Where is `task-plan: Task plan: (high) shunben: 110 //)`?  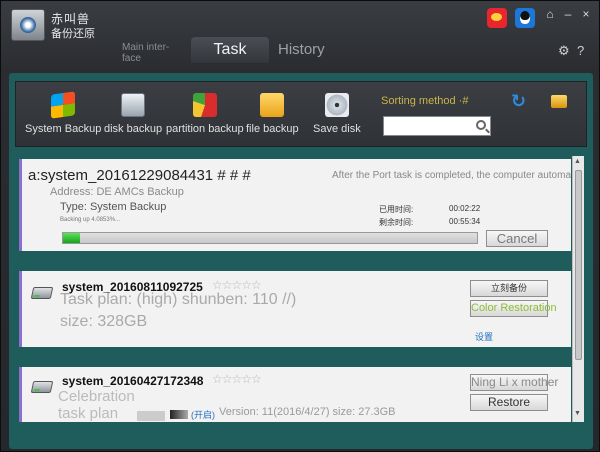
task-plan: Task plan: (high) shunben: 110 //) is located at coordinates (178, 299).